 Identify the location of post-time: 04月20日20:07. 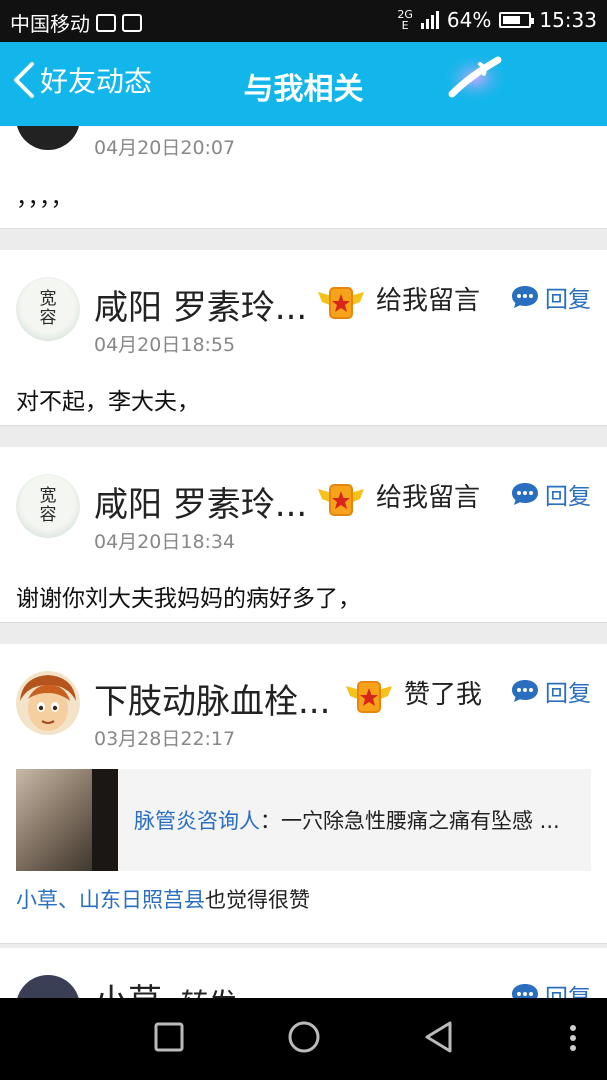
(165, 148).